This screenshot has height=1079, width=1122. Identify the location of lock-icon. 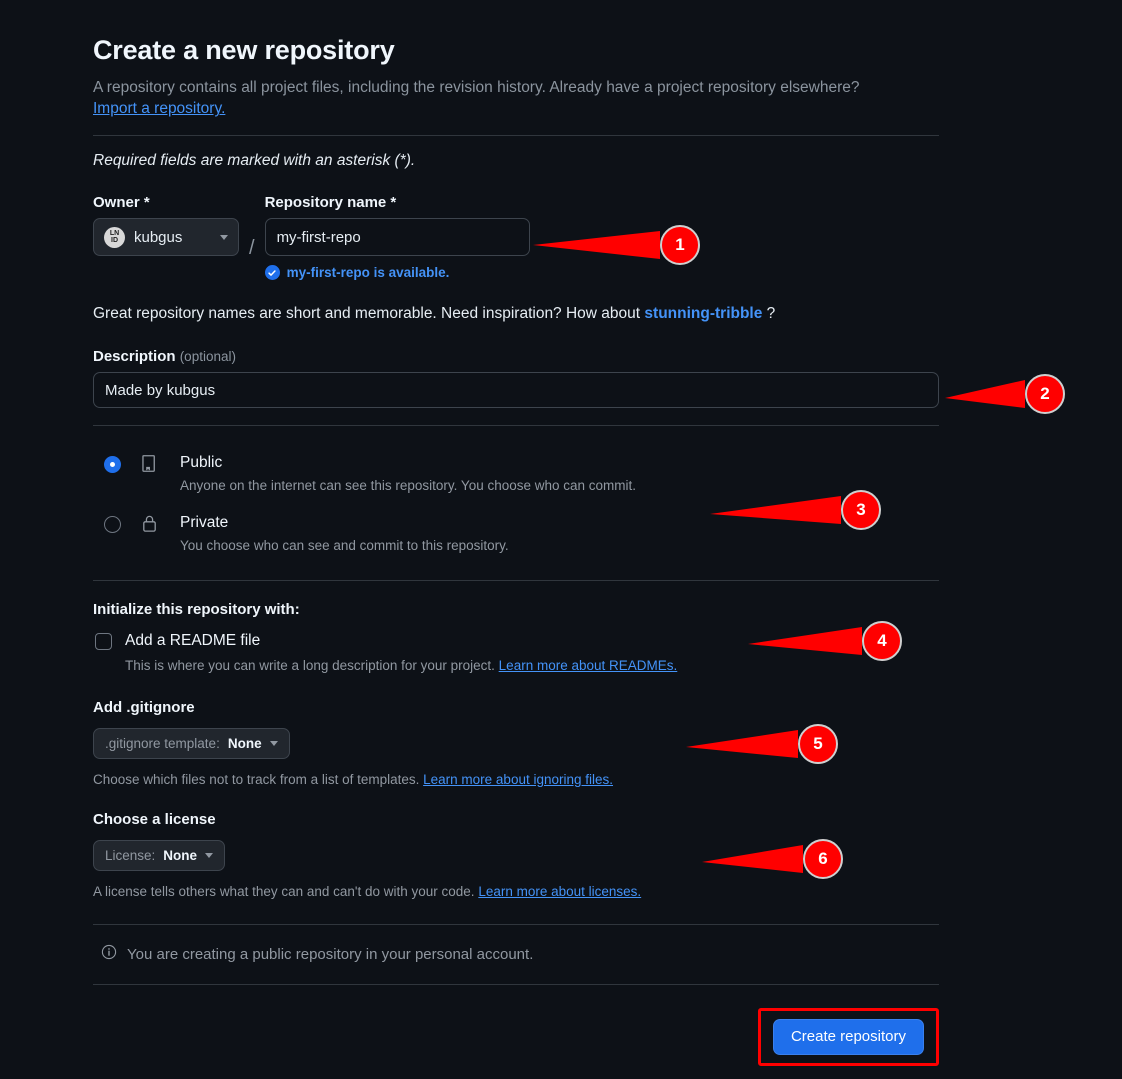
(149, 523).